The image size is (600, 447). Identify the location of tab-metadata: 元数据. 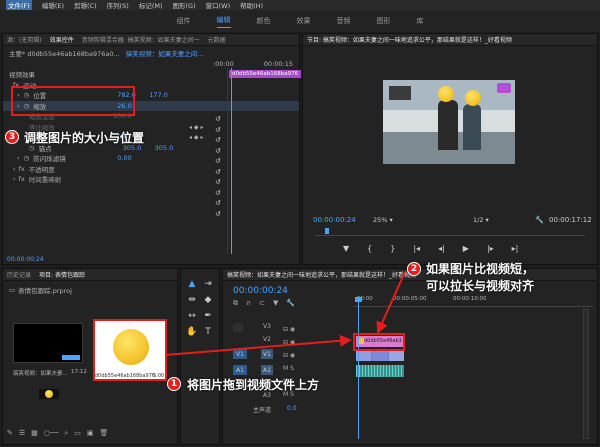
(217, 39).